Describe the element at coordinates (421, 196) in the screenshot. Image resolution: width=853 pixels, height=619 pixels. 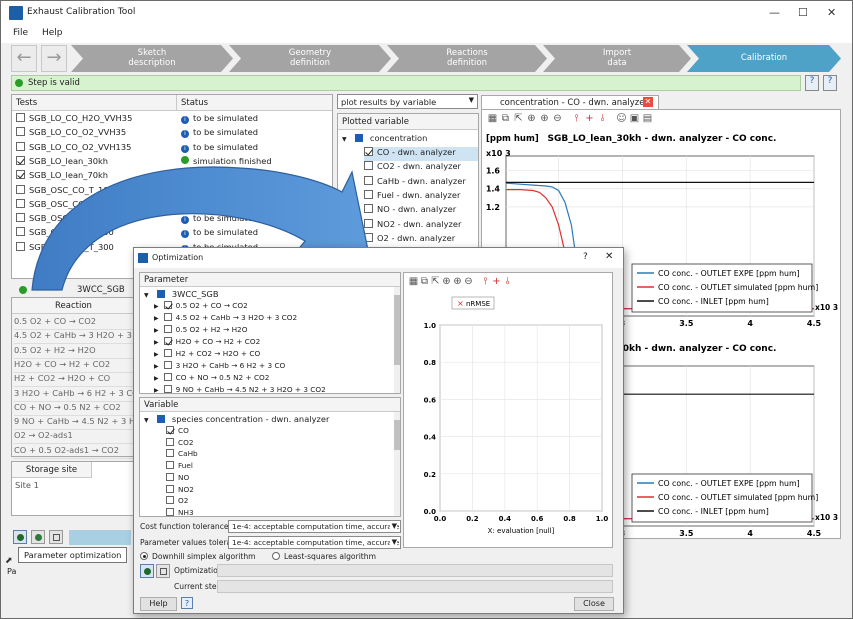
I see `plot-variable-item: Fuel - dwn. analyzer` at that location.